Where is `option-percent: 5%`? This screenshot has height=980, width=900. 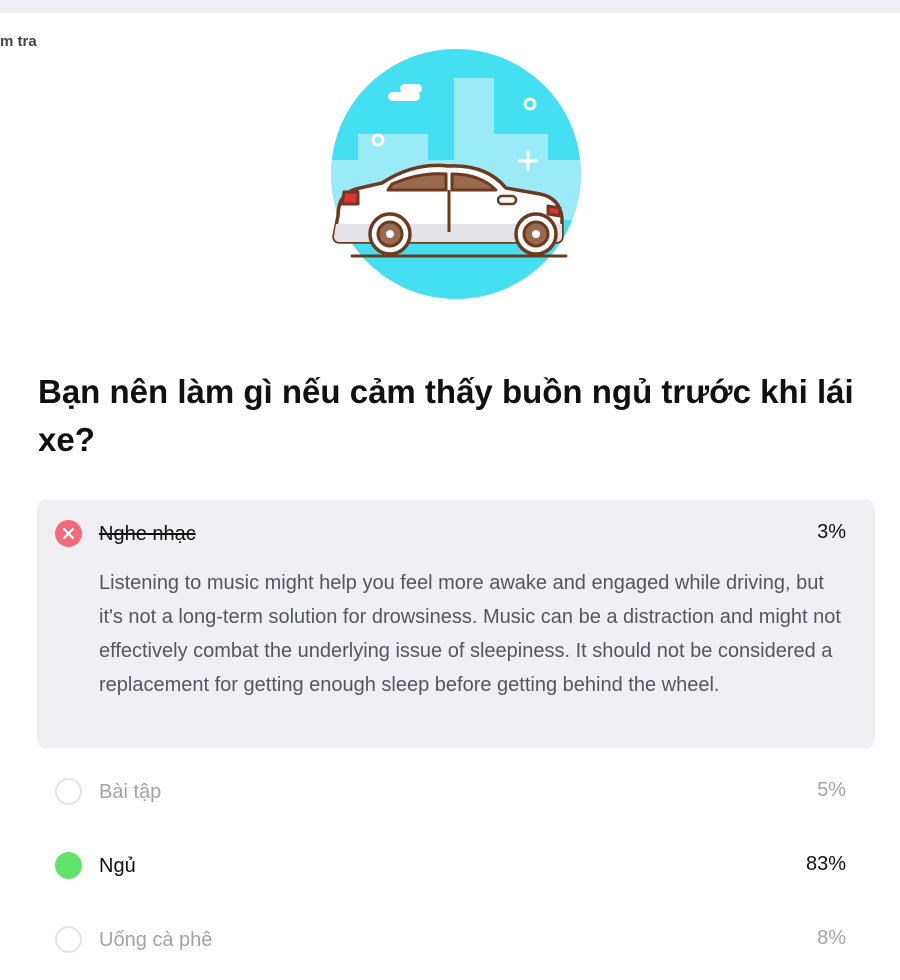
option-percent: 5% is located at coordinates (831, 790).